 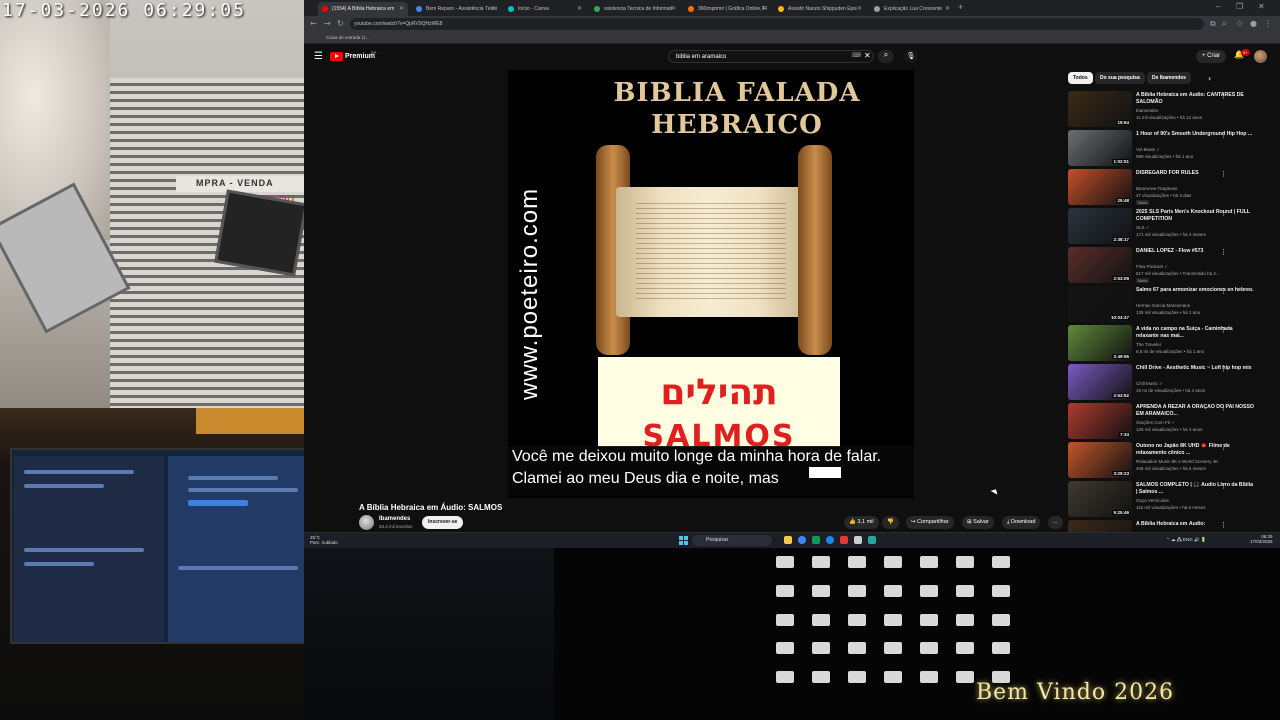 I want to click on bookmark-star-icon: ☆, so click(x=1239, y=23).